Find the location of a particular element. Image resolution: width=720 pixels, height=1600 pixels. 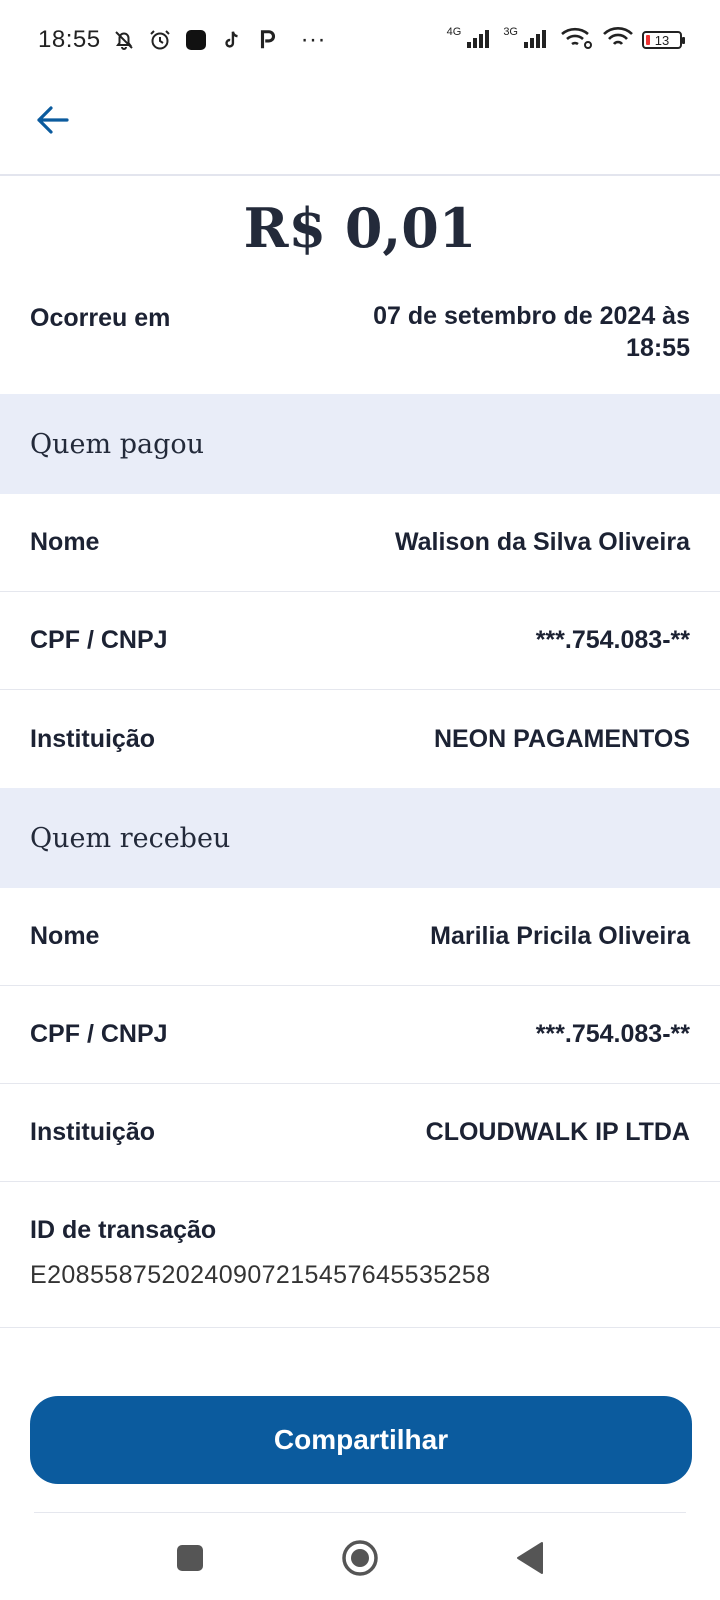

arrow-left-icon is located at coordinates (52, 122).